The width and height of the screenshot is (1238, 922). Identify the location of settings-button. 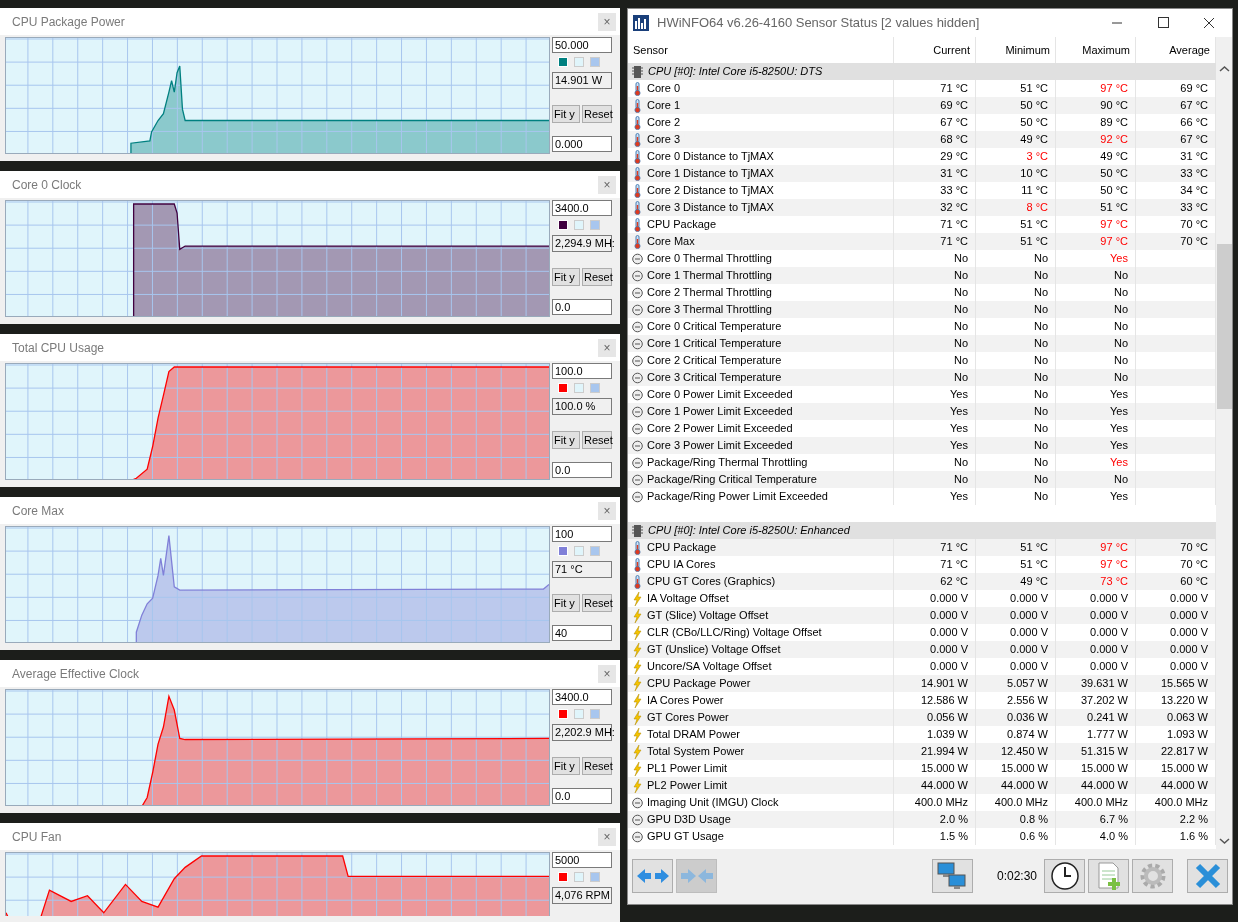
(1152, 876).